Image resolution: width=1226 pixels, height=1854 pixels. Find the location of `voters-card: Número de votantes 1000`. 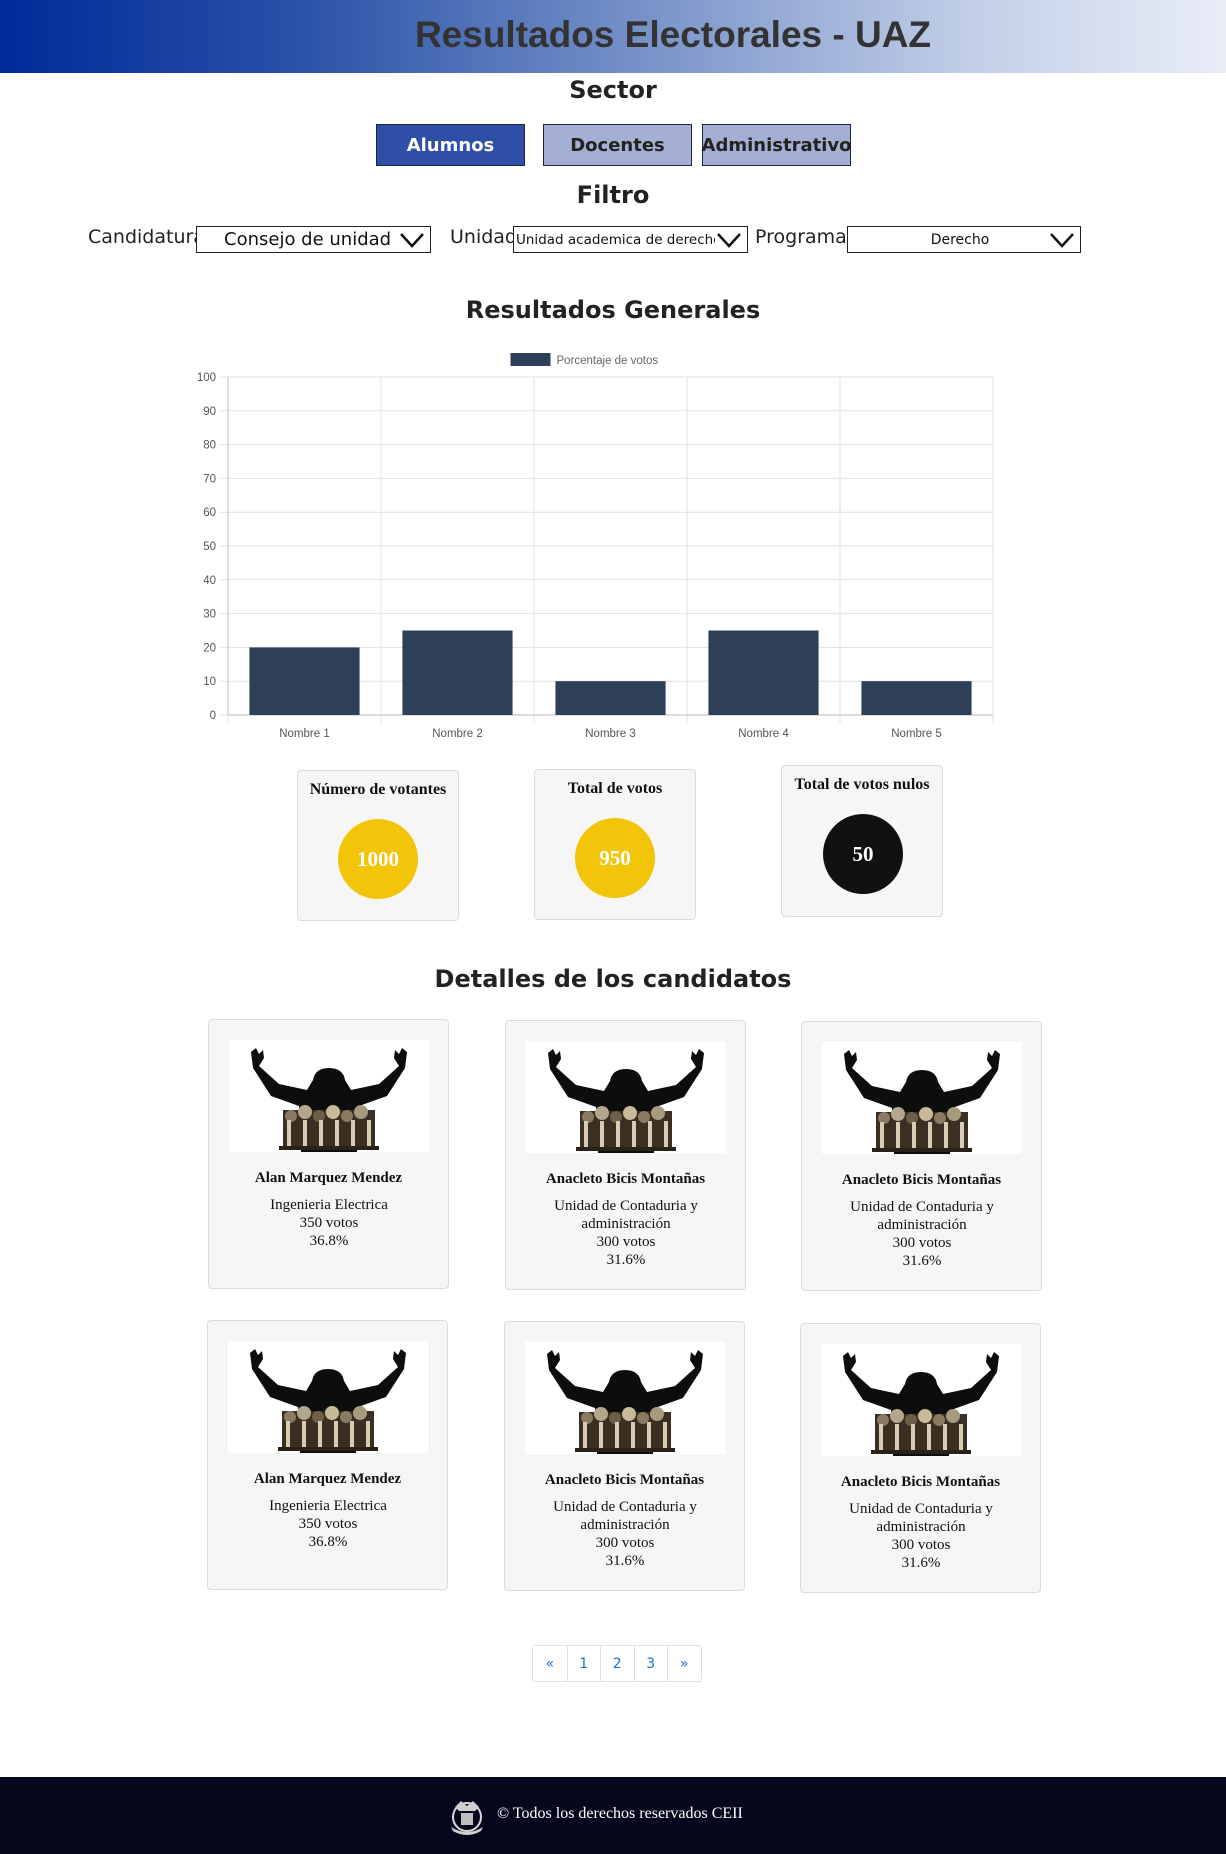

voters-card: Número de votantes 1000 is located at coordinates (378, 845).